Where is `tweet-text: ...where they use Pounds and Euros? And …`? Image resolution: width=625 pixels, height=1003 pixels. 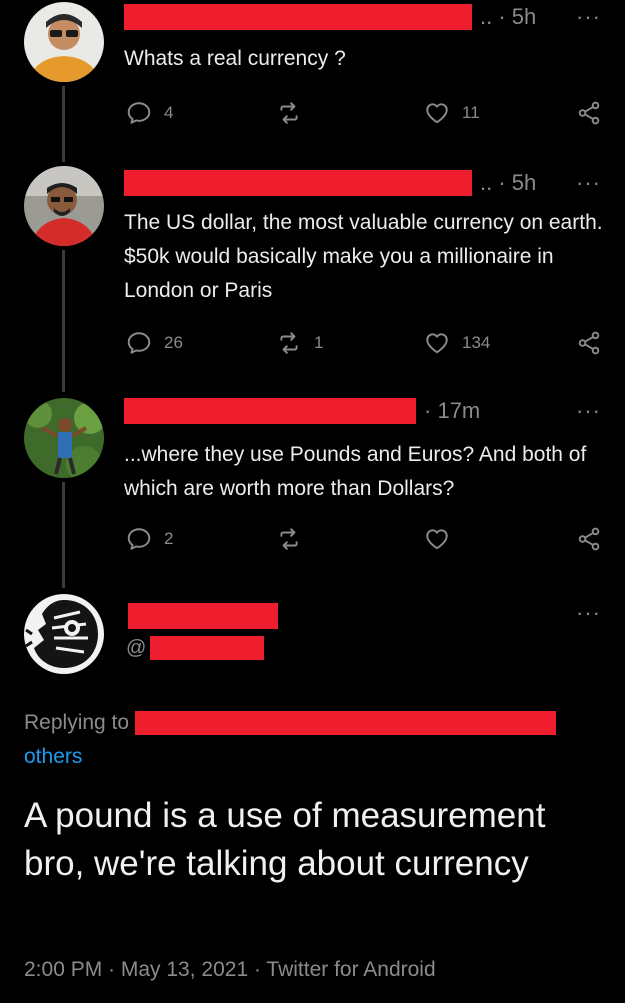
tweet-text: ...where they use Pounds and Euros? And … is located at coordinates (355, 471).